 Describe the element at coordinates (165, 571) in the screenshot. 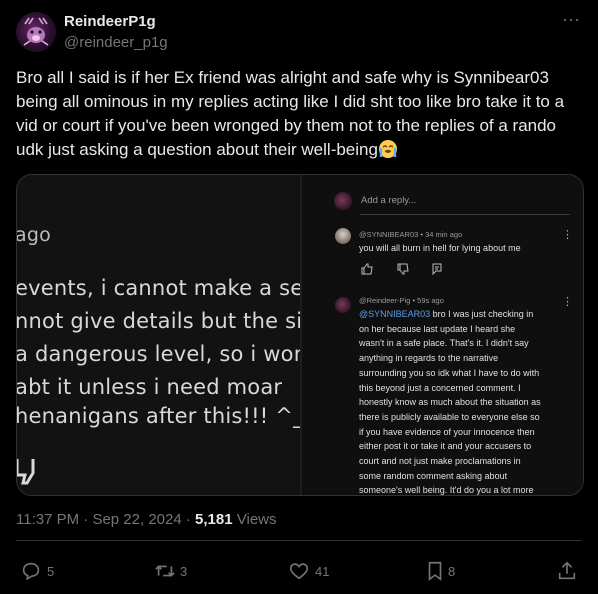

I see `repost-icon` at that location.